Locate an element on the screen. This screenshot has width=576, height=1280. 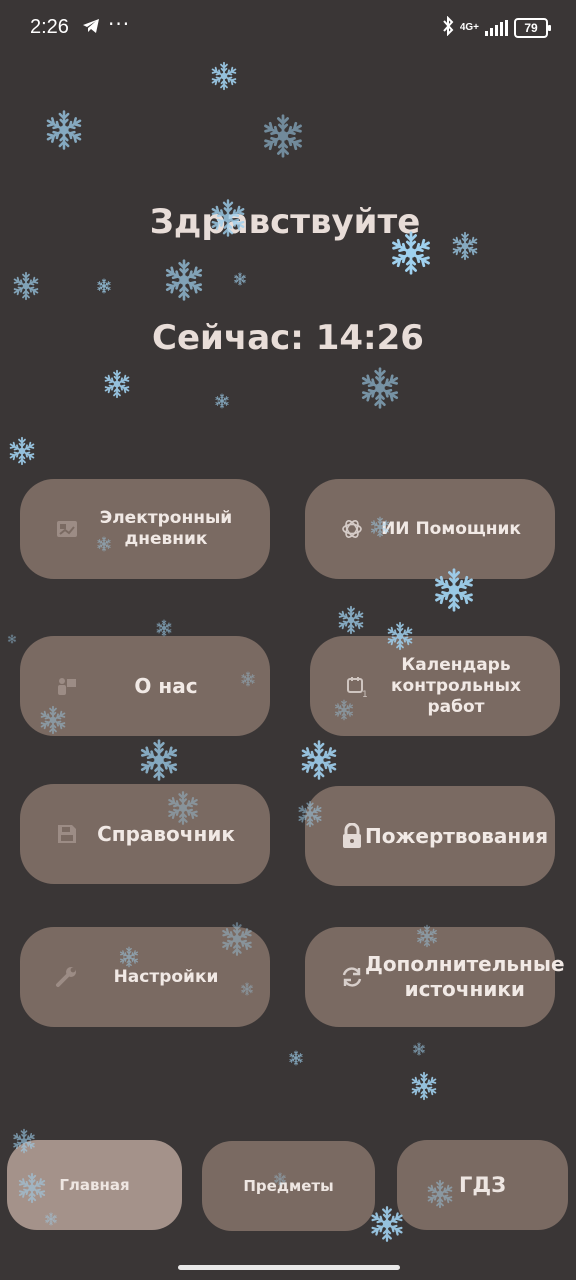
signal-icon is located at coordinates (496, 28).